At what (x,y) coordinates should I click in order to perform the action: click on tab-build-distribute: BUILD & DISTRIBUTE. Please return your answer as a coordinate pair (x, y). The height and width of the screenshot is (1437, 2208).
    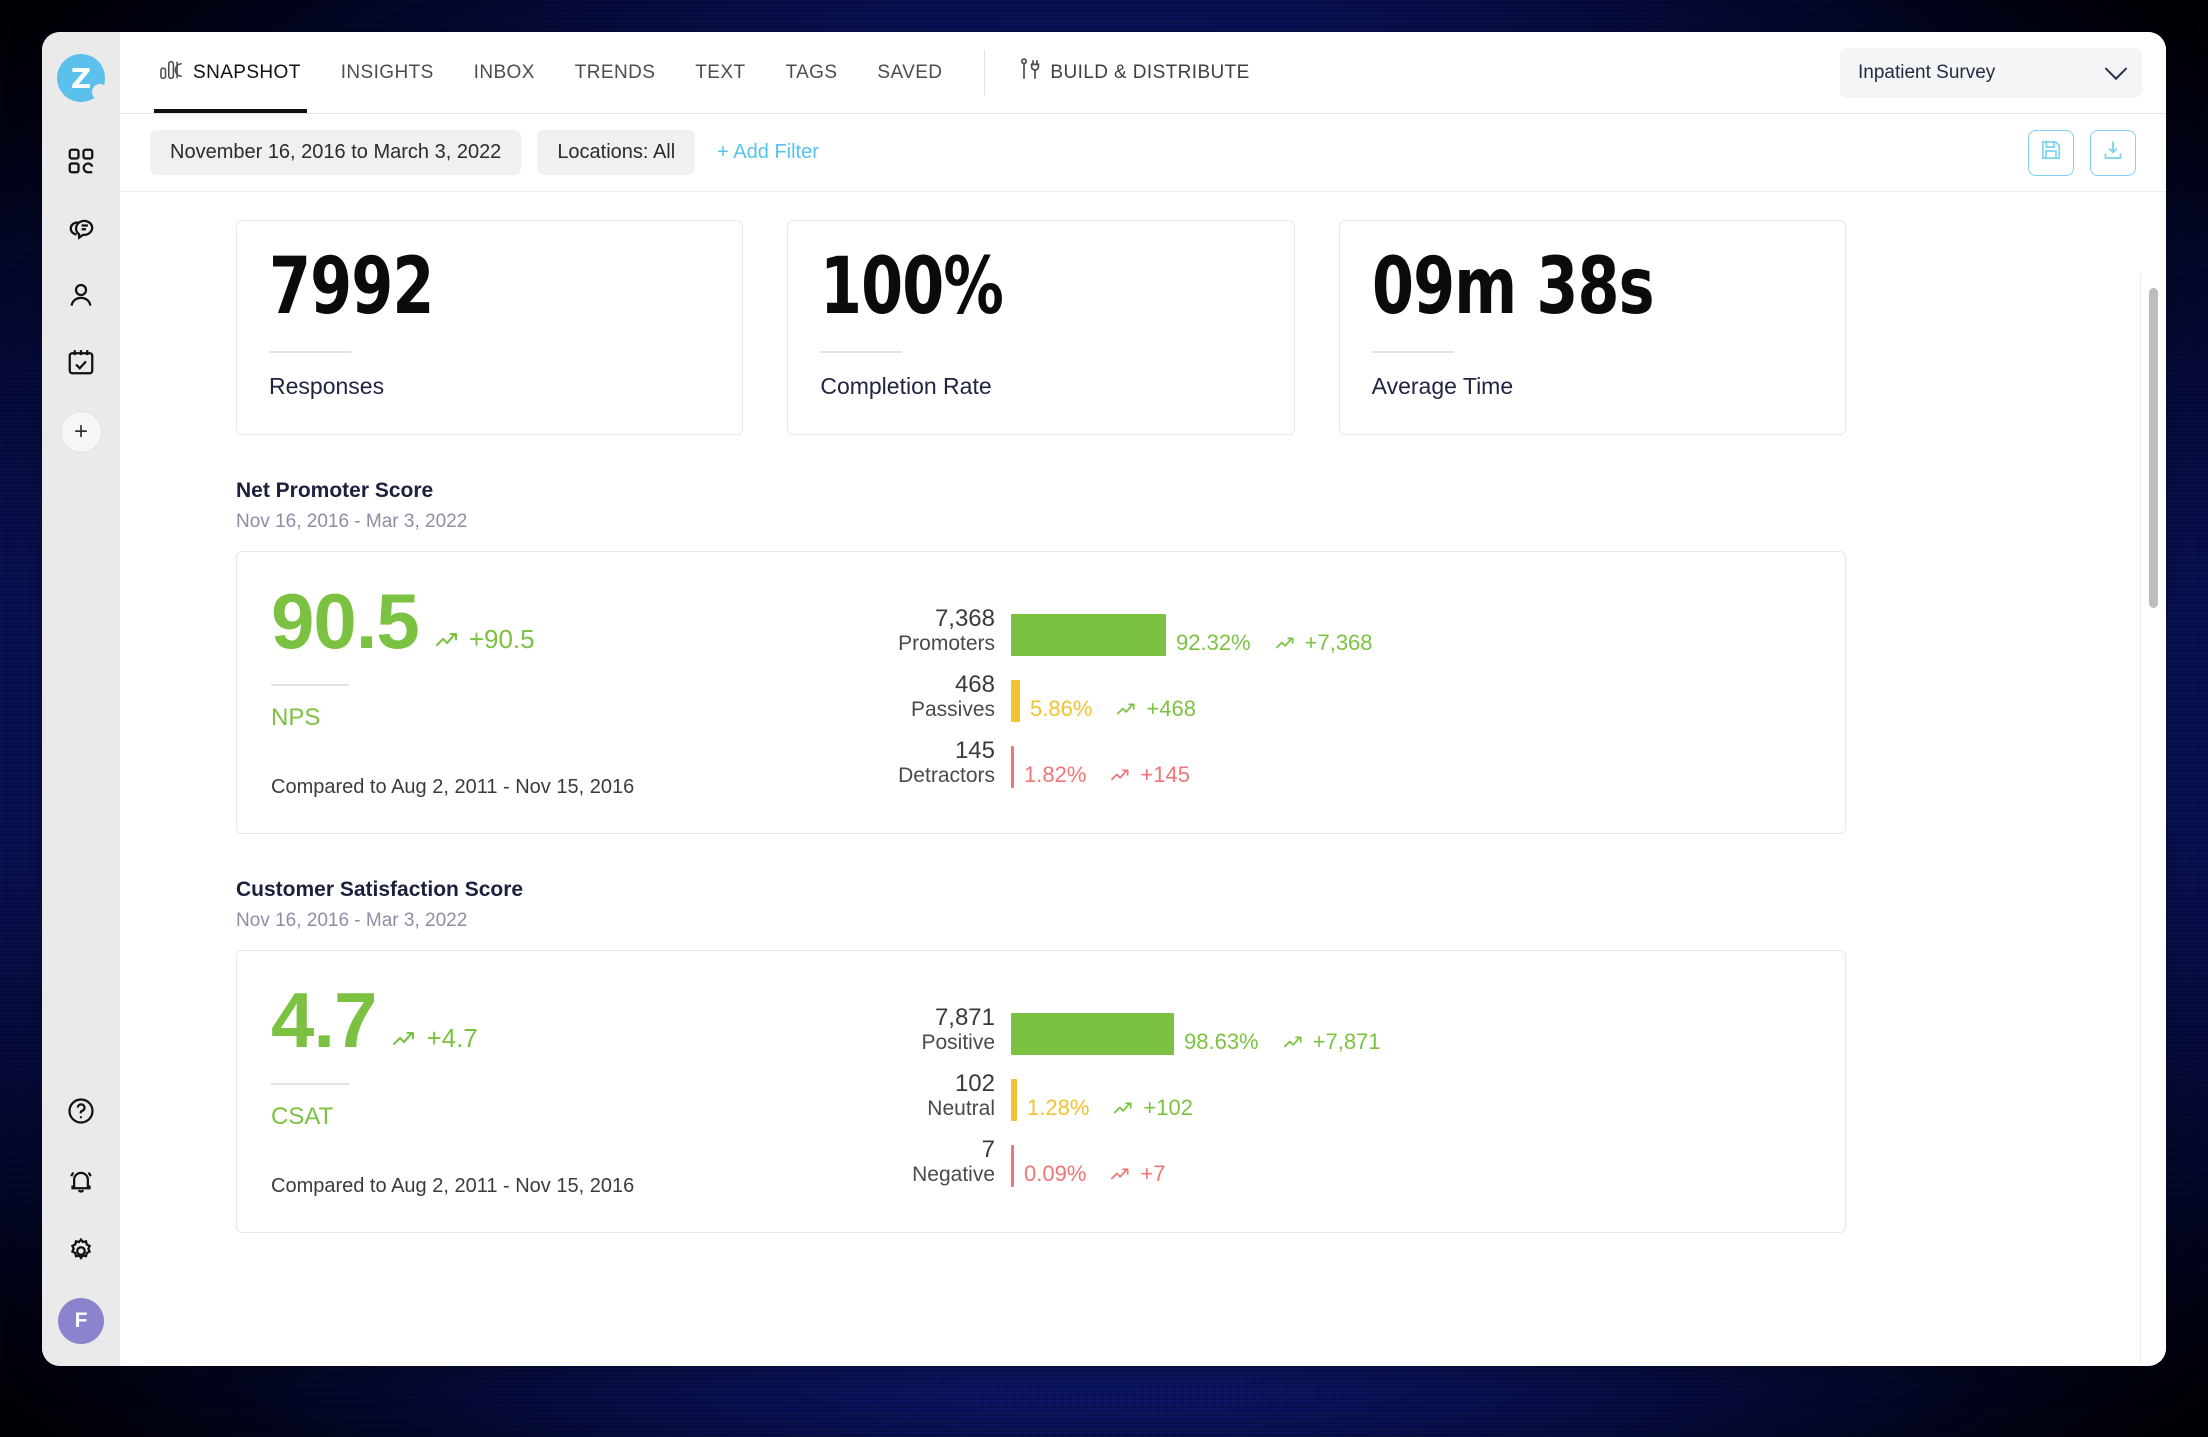
    Looking at the image, I should click on (1134, 72).